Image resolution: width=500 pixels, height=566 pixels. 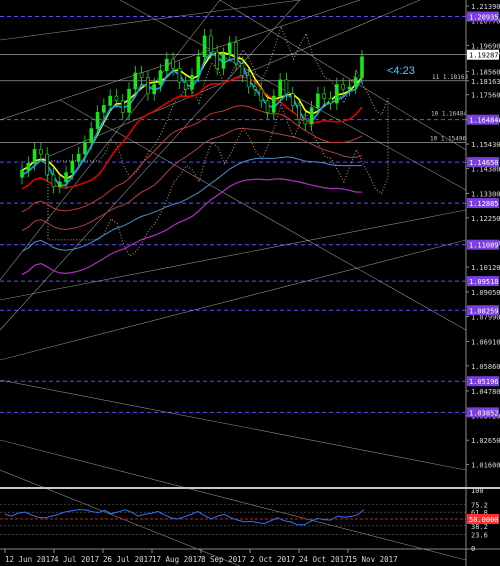 I want to click on level-price-label: 1.09518, so click(x=484, y=282).